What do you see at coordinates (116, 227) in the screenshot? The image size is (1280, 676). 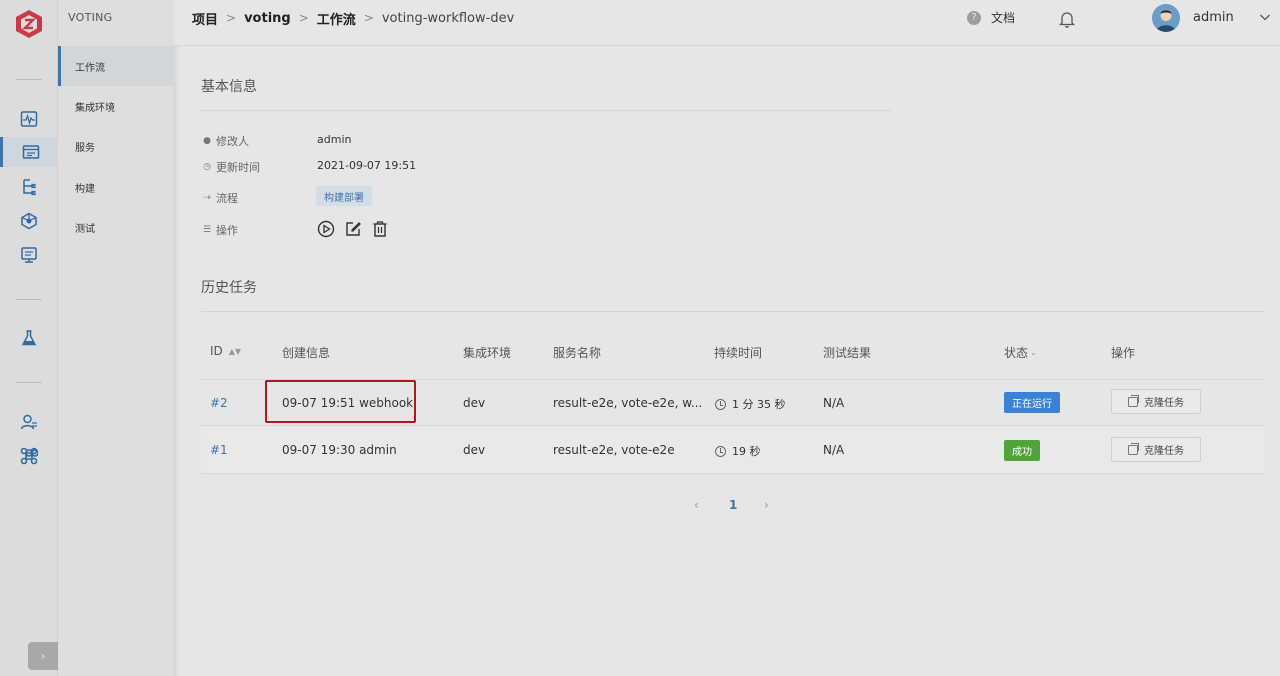 I see `subnav-item-test: 测试` at bounding box center [116, 227].